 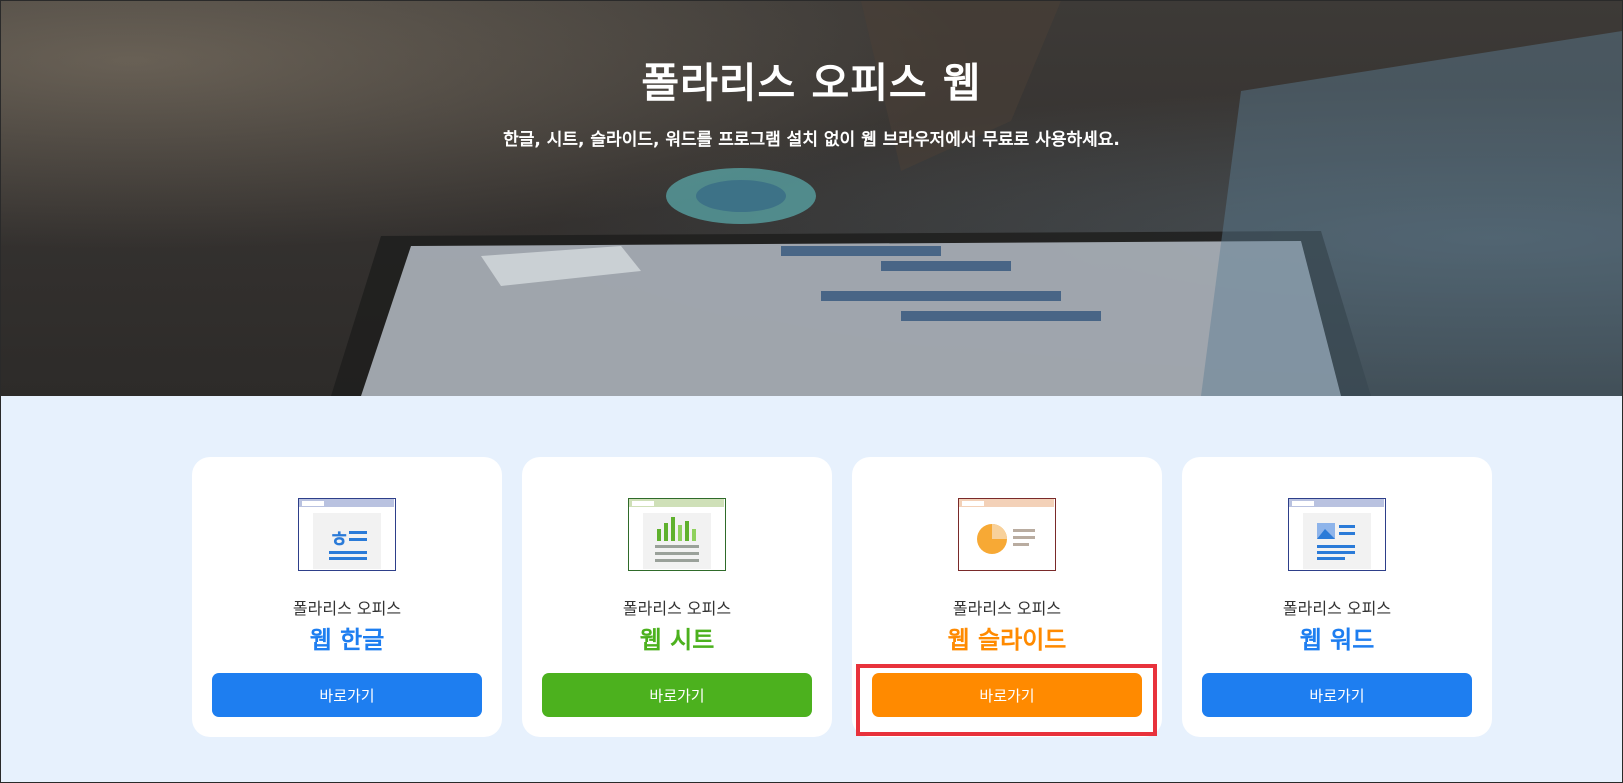 I want to click on card-web-word: 폴라리스 오피스 웹 워드 바로가기, so click(x=1337, y=597).